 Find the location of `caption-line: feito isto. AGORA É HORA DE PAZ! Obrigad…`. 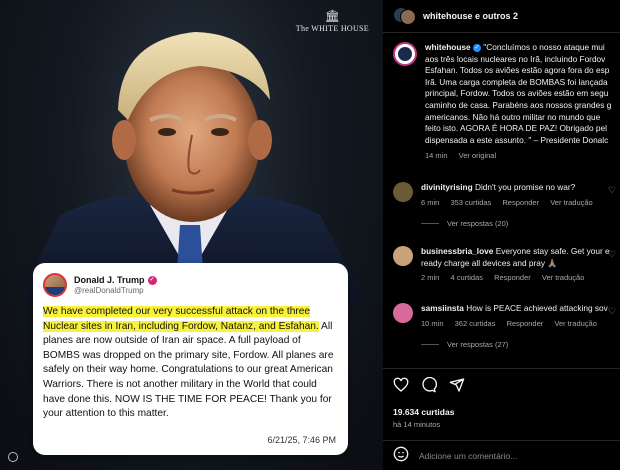

caption-line: feito isto. AGORA É HORA DE PAZ! Obrigad… is located at coordinates (516, 128).